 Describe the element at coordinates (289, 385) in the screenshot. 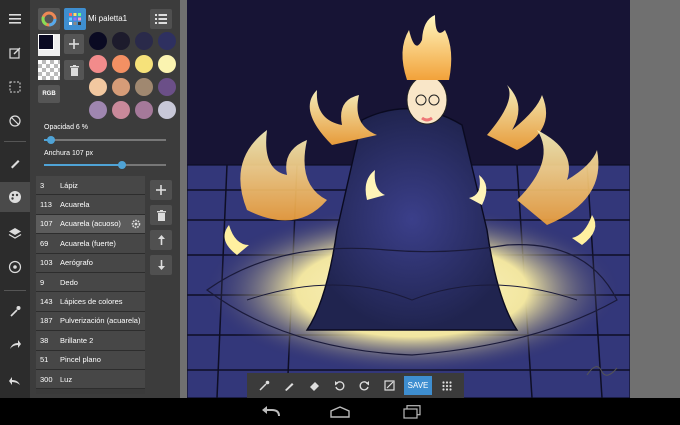

I see `pen-tool-icon` at that location.